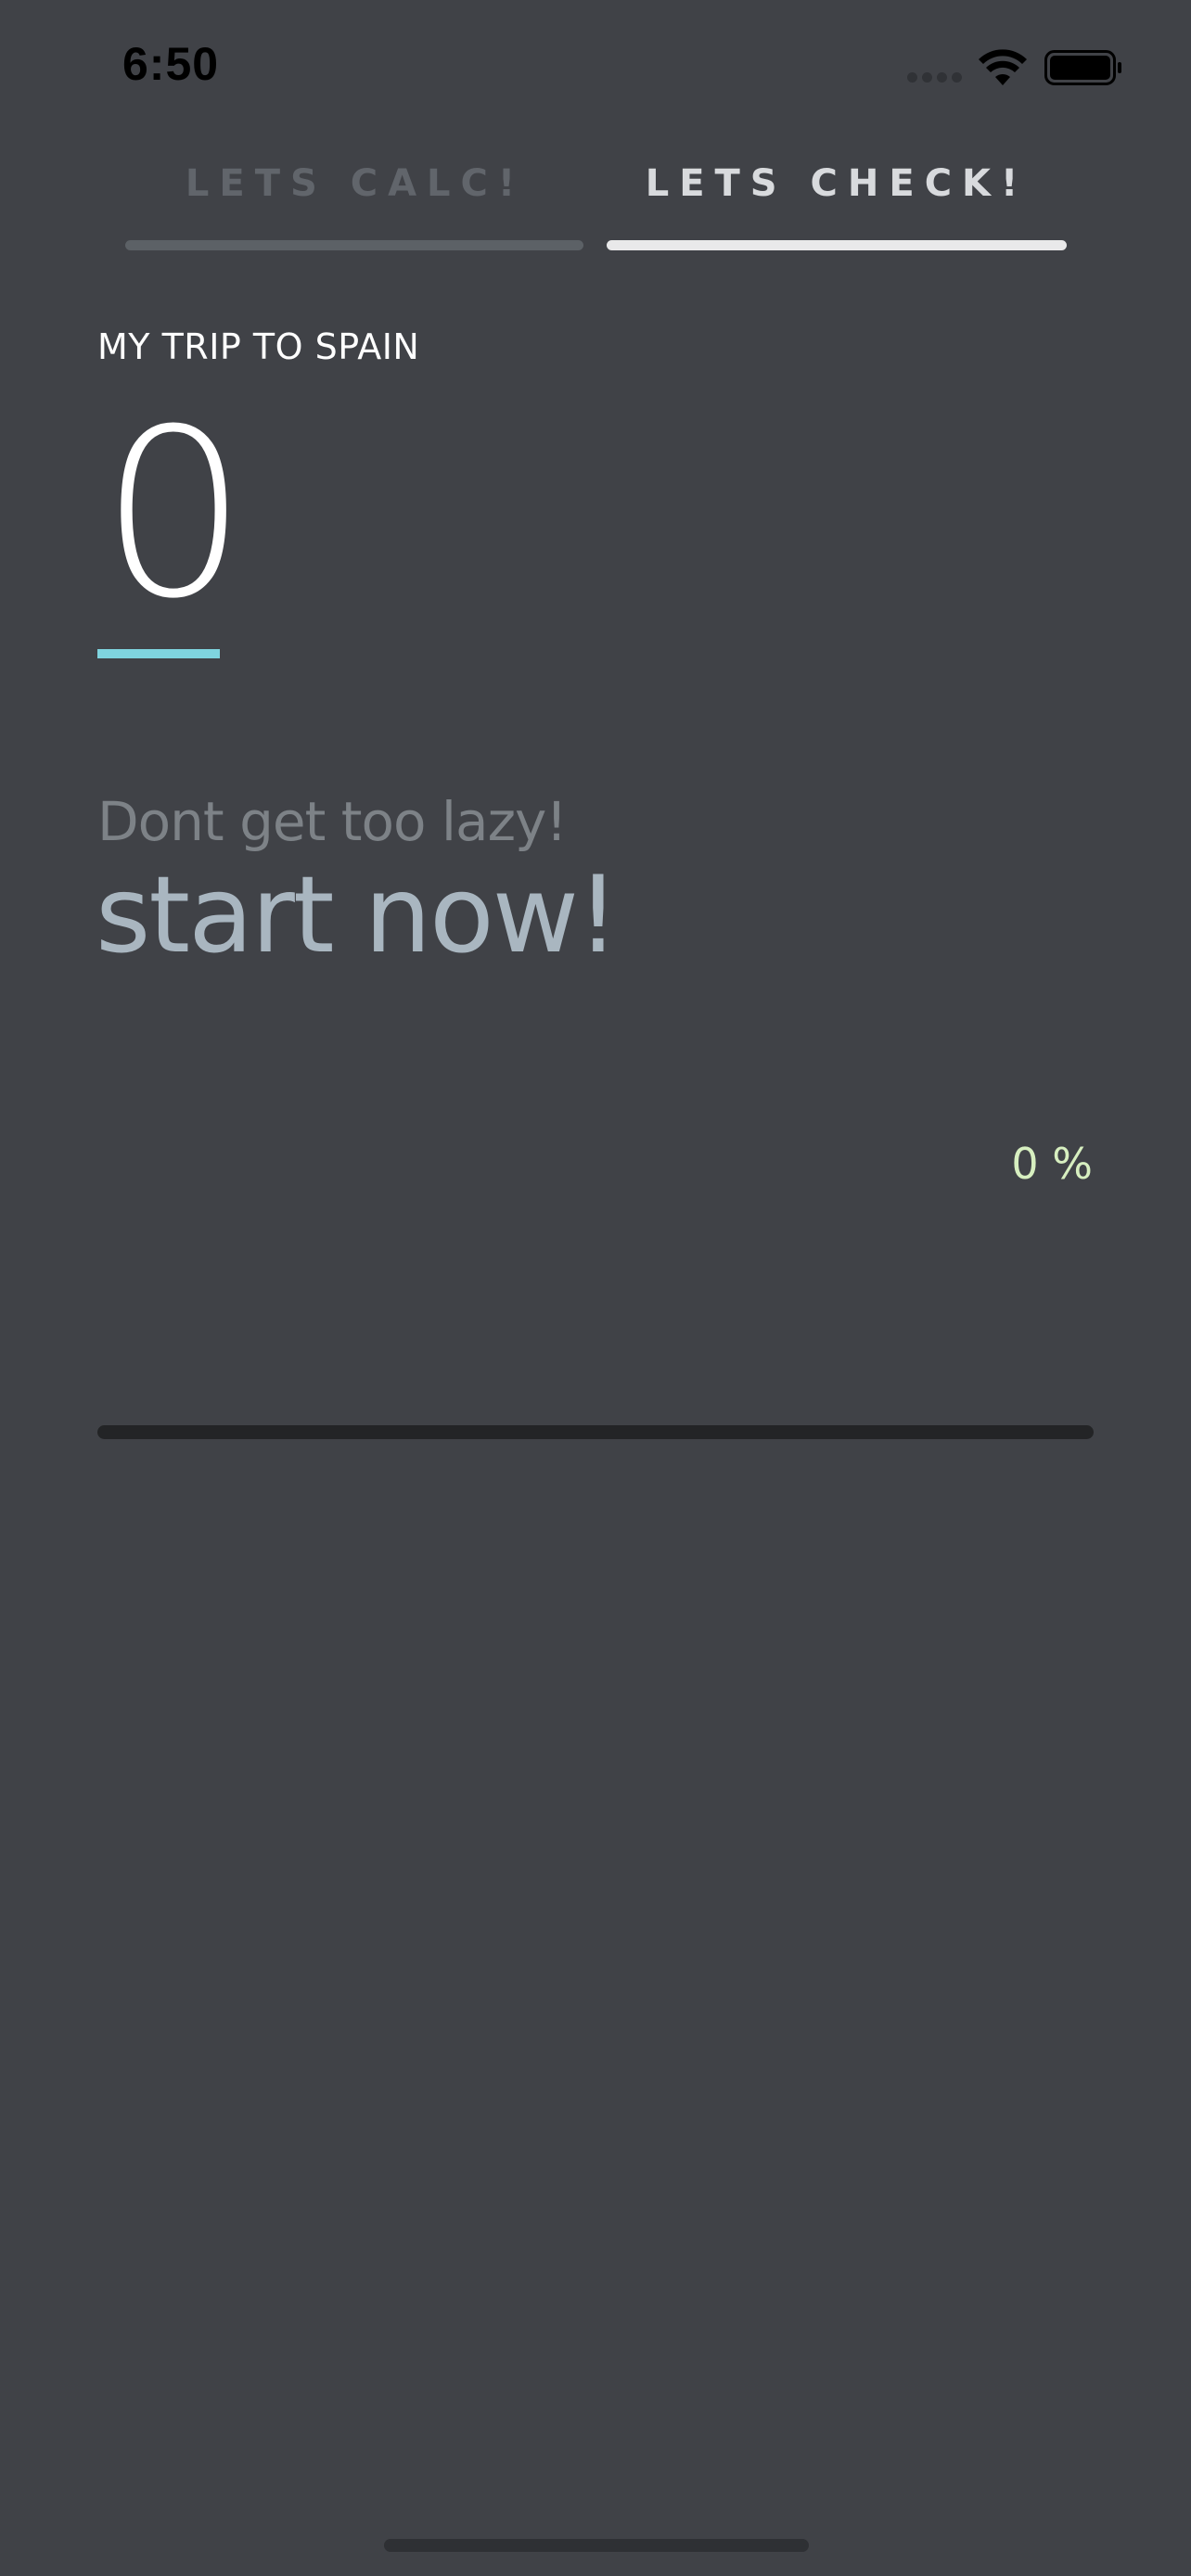 The width and height of the screenshot is (1191, 2576). I want to click on battery-icon, so click(1082, 67).